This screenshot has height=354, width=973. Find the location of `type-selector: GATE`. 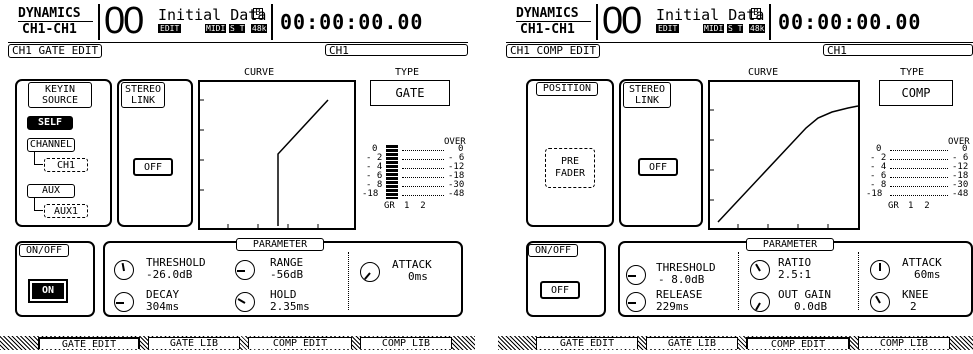

type-selector: GATE is located at coordinates (410, 93).